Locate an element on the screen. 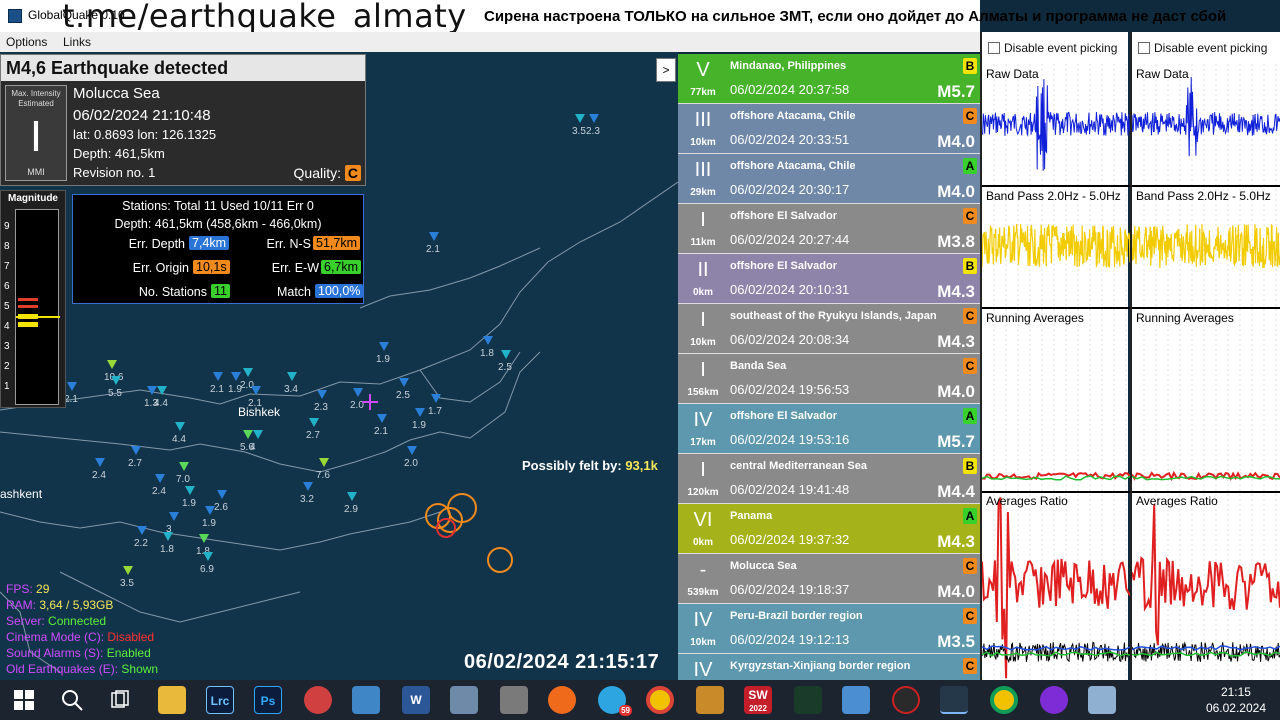 The image size is (1280, 720). obs-icon is located at coordinates (906, 700).